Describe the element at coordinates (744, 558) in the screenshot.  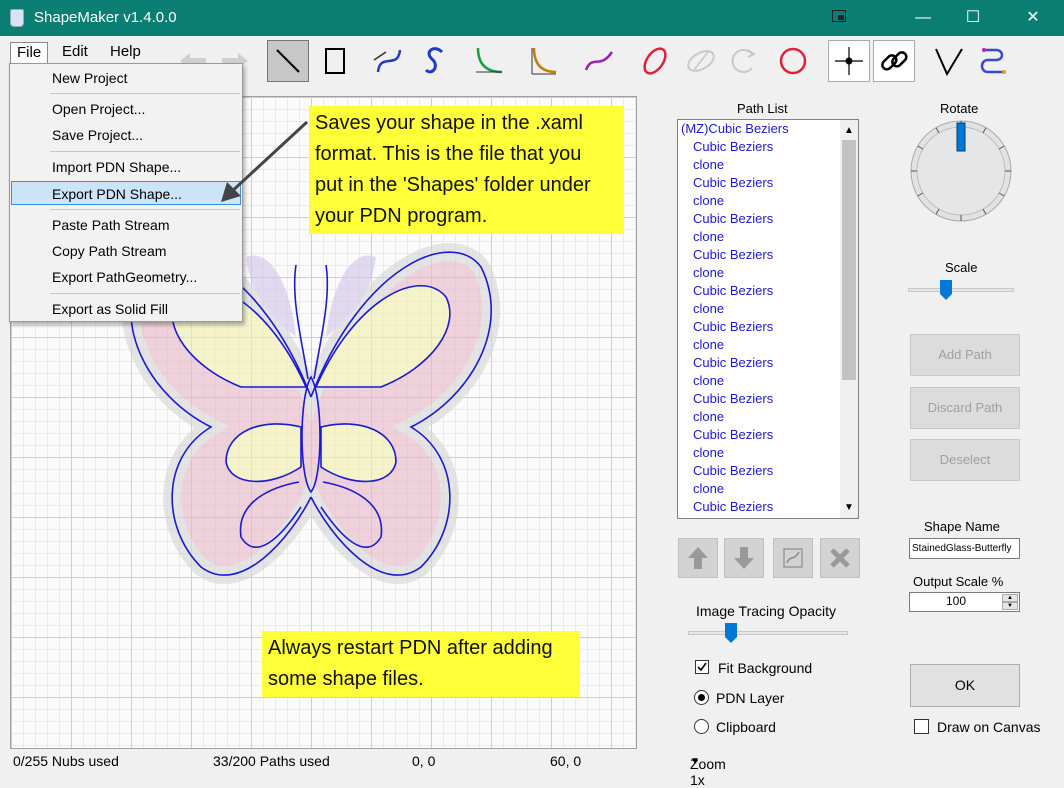
I see `move-down-button` at that location.